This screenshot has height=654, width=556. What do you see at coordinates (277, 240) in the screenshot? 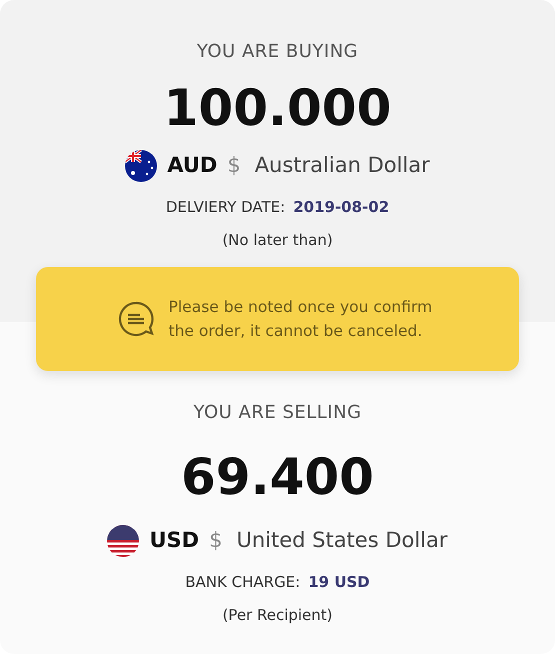
I see `detail-note: (No later than)` at bounding box center [277, 240].